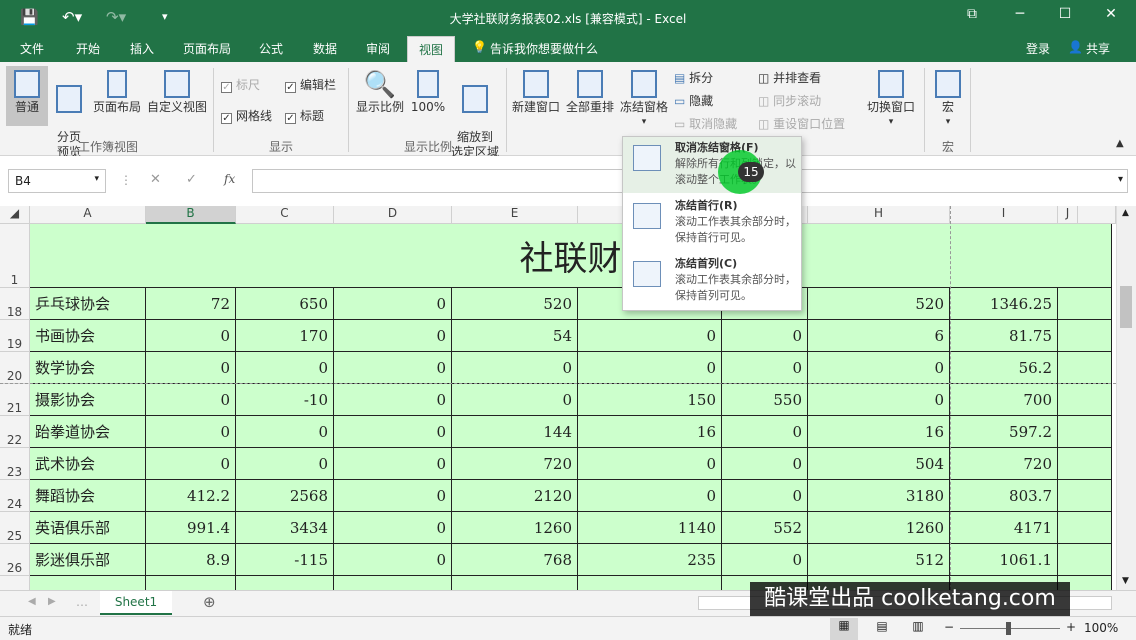 This screenshot has height=640, width=1136. What do you see at coordinates (285, 528) in the screenshot?
I see `table-cell: 3434` at bounding box center [285, 528].